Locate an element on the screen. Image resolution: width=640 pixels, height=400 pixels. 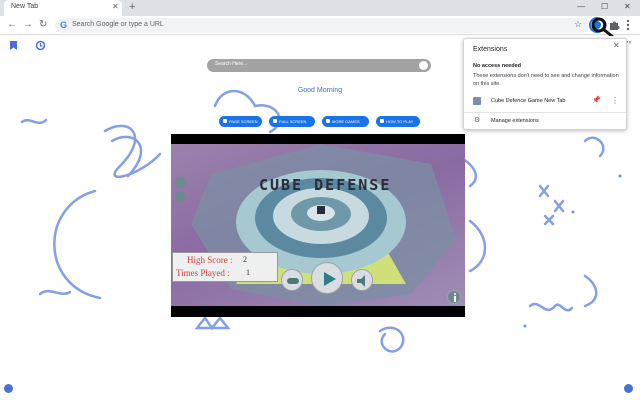
extension-item: Cube Defence Game New Tab 📌 ⋮ is located at coordinates (545, 101).